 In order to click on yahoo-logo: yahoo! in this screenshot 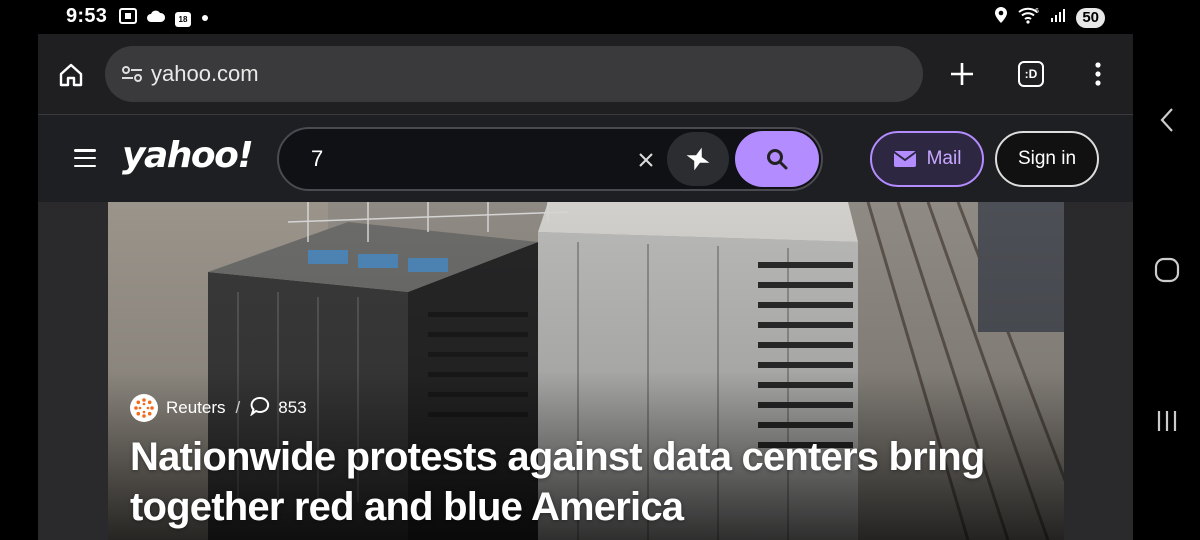, I will do `click(188, 155)`.